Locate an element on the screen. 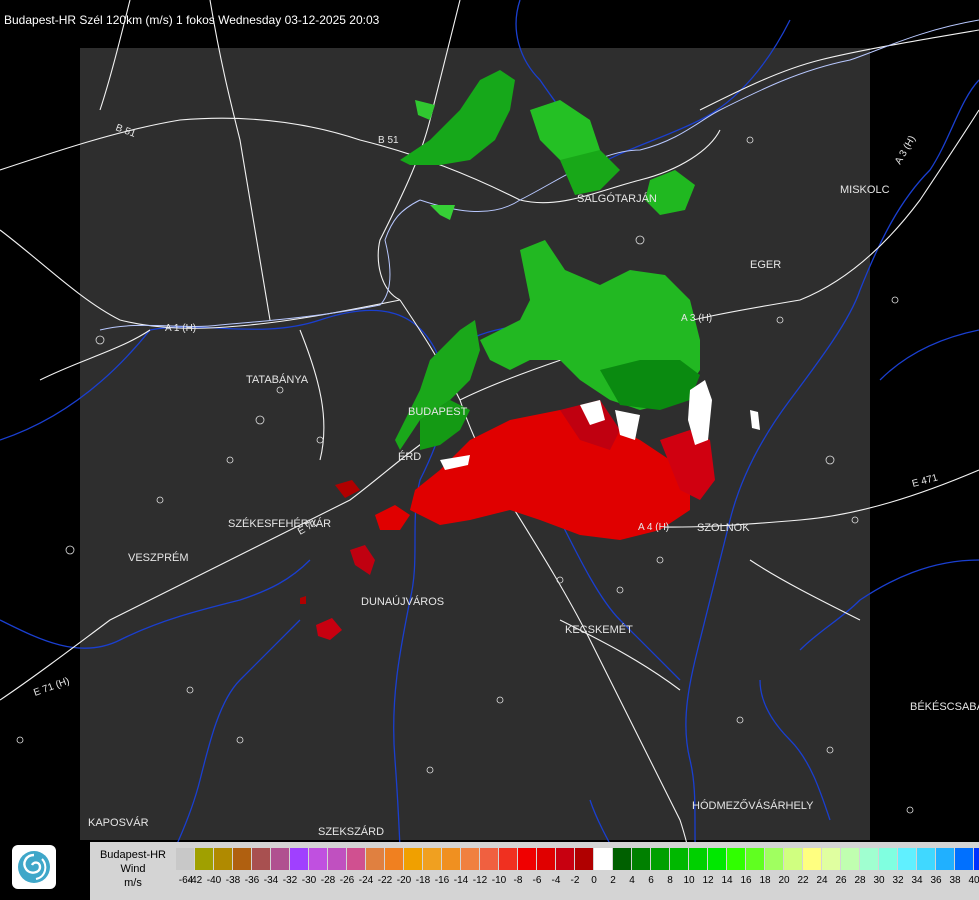 The image size is (979, 900). met-service-logo is located at coordinates (34, 867).